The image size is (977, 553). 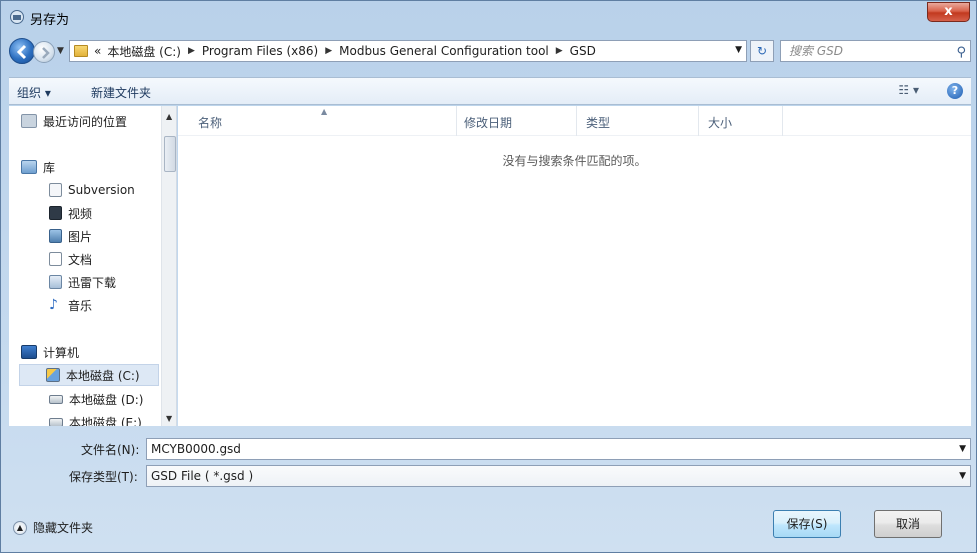 I want to click on forward-button, so click(x=44, y=52).